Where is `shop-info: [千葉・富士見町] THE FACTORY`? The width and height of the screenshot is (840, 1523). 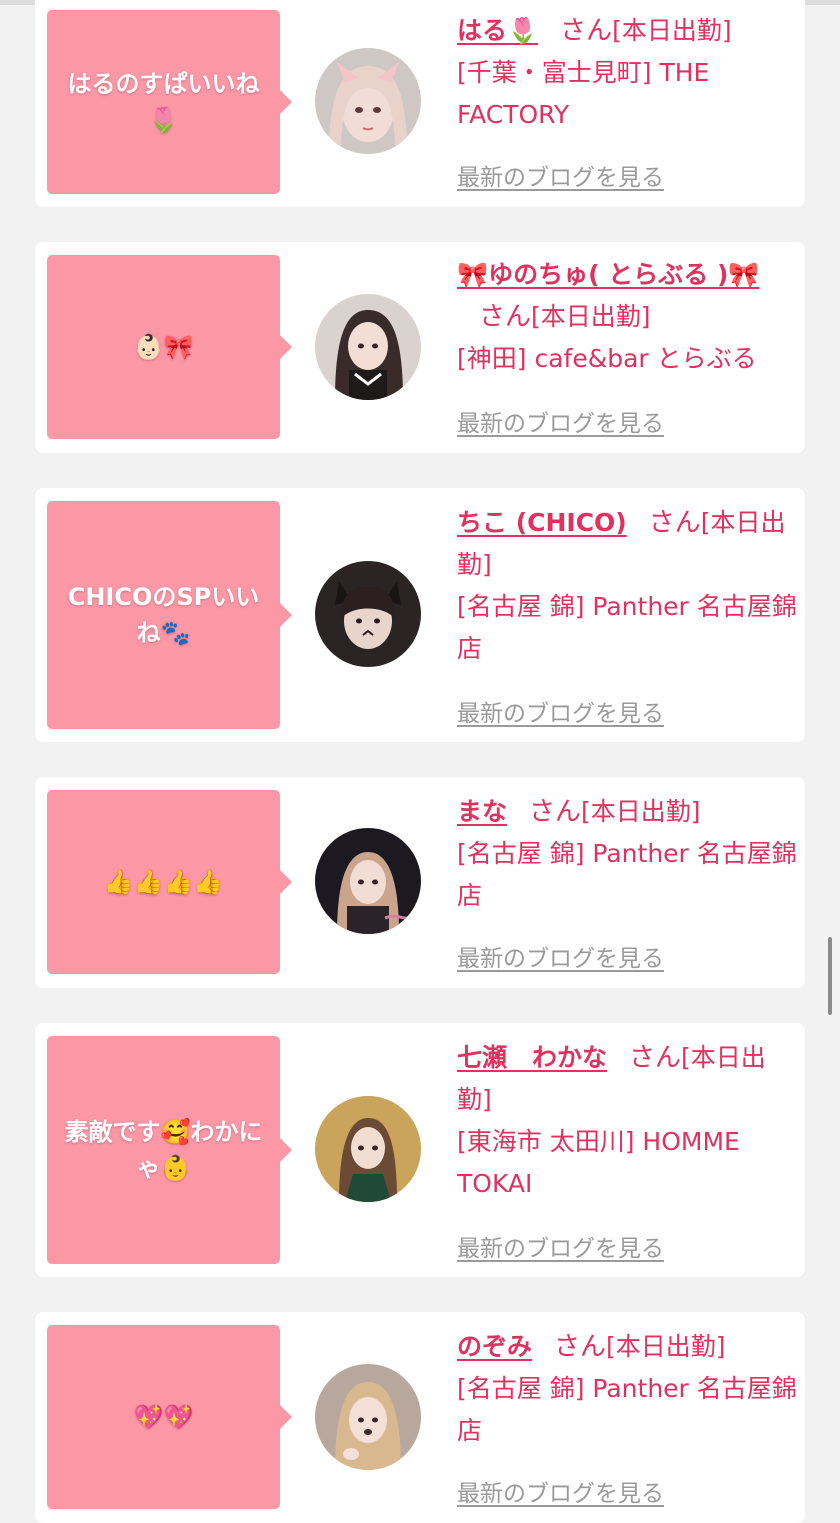
shop-info: [千葉・富士見町] THE FACTORY is located at coordinates (583, 93).